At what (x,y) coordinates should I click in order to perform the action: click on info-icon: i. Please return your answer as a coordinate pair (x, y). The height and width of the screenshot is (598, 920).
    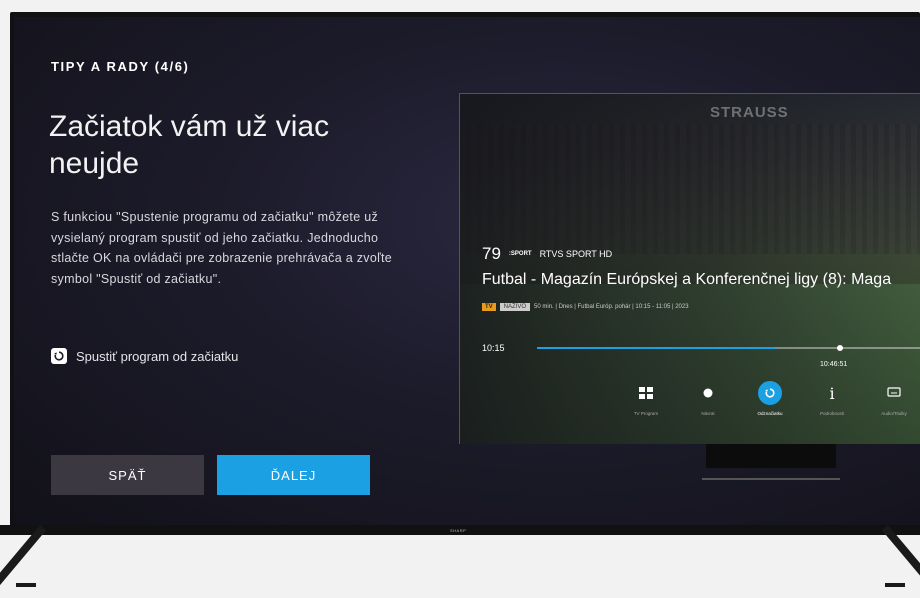
    Looking at the image, I should click on (832, 393).